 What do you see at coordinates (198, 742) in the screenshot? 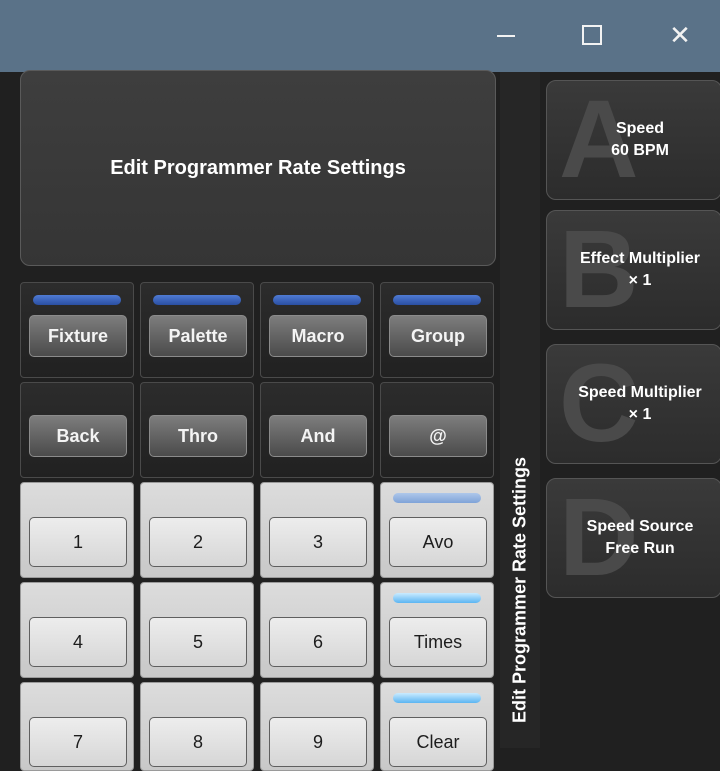
I see `digit-8-button: 8` at bounding box center [198, 742].